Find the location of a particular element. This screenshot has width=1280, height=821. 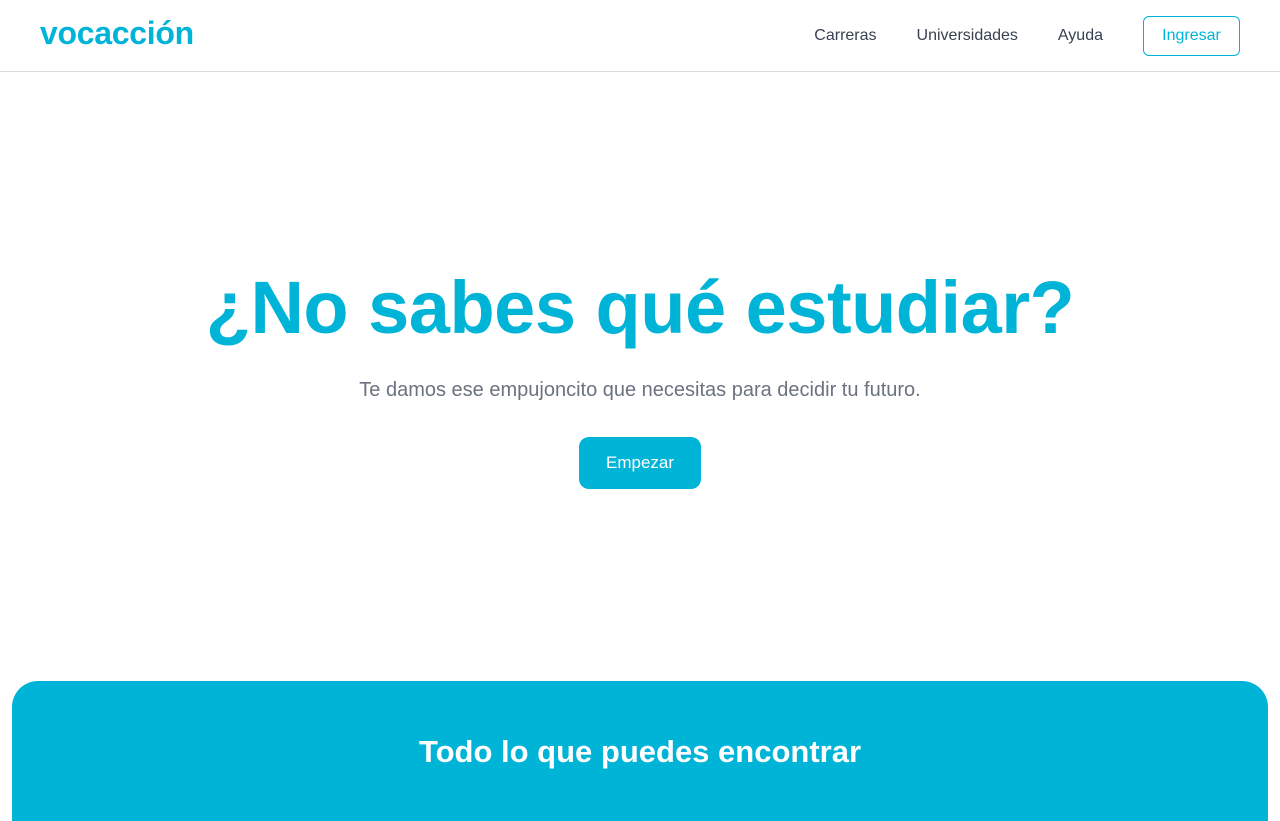

nav-links: Carreras Universidades Ayuda Ingresar is located at coordinates (1027, 36).